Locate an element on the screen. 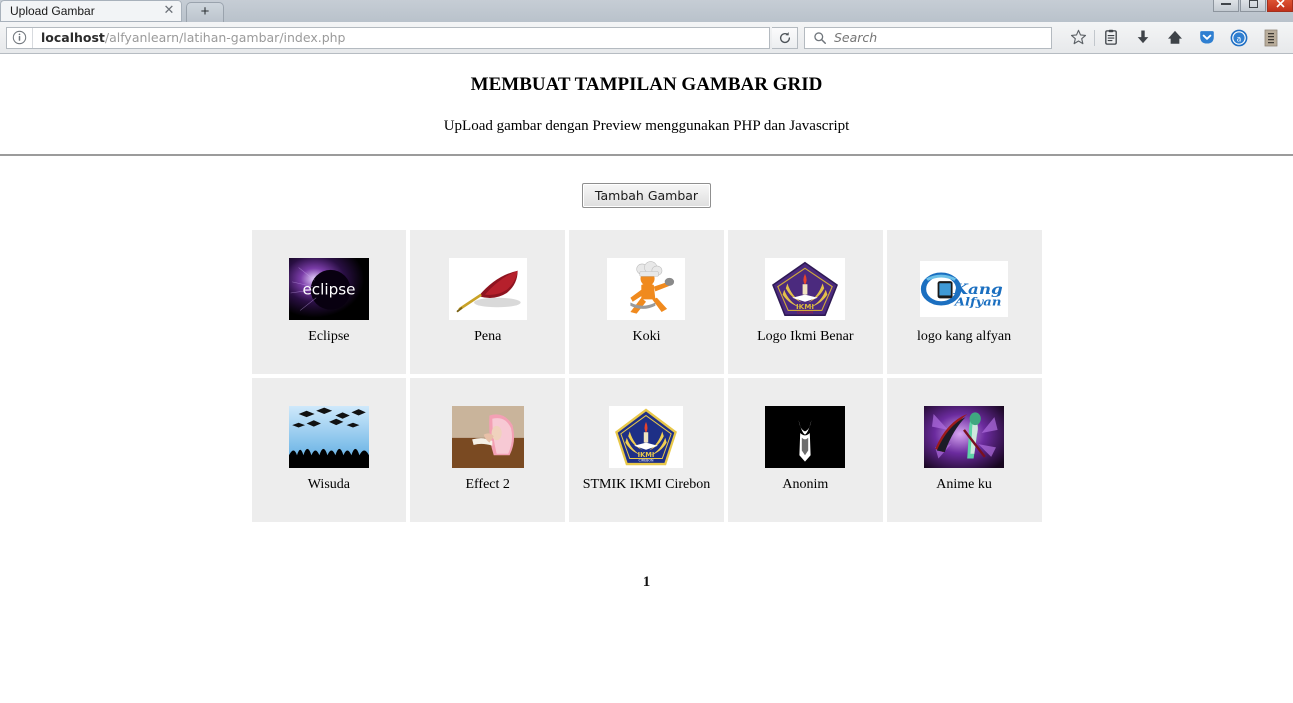  pagination-page-1: 1 is located at coordinates (647, 582).